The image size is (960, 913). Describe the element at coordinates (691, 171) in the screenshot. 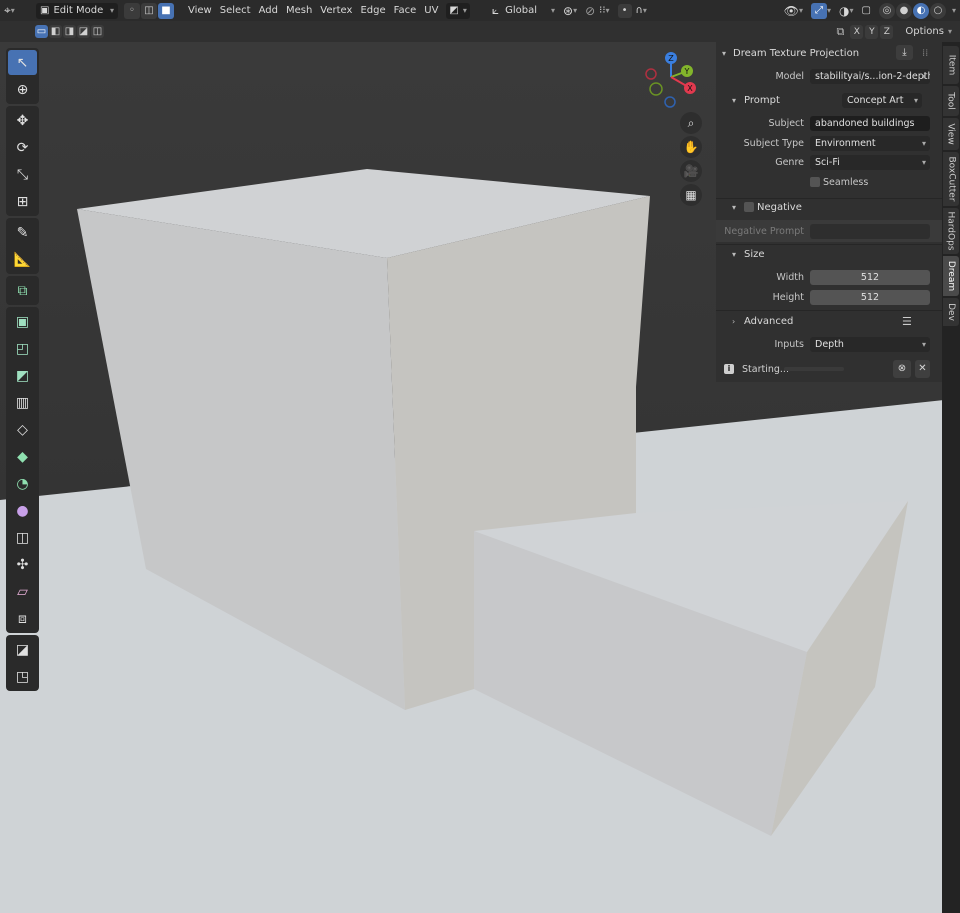

I see `camera-icon: 🎥` at that location.